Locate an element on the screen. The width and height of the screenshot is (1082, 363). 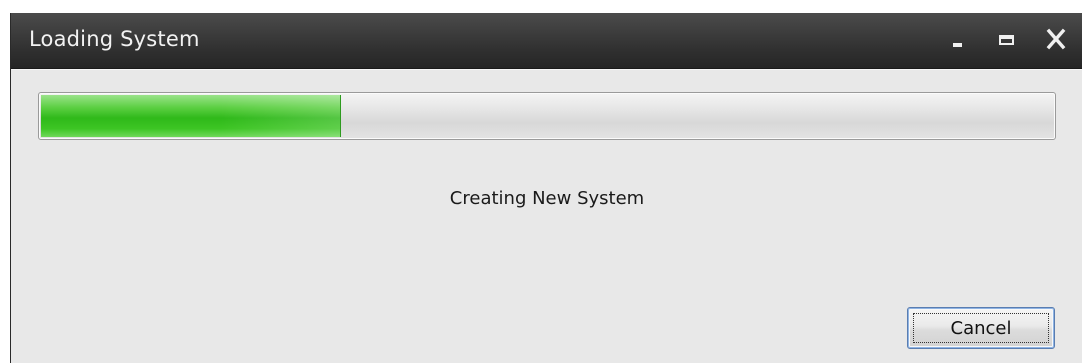
close-button is located at coordinates (1056, 39).